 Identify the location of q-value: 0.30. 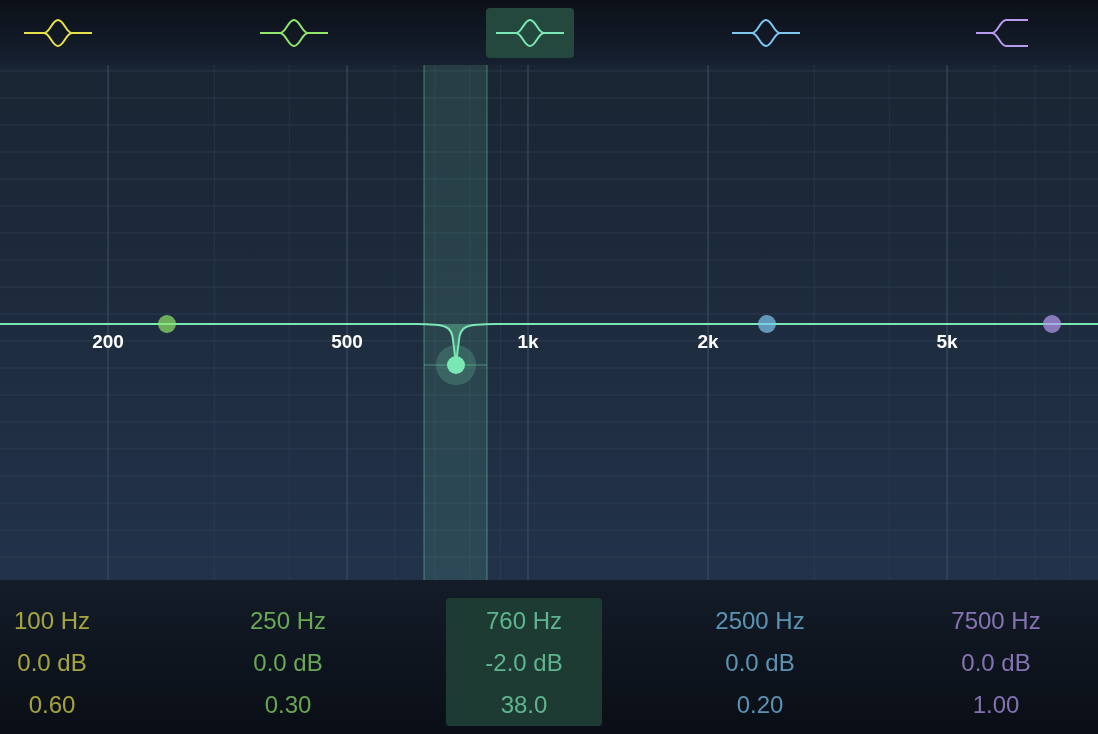
(288, 704).